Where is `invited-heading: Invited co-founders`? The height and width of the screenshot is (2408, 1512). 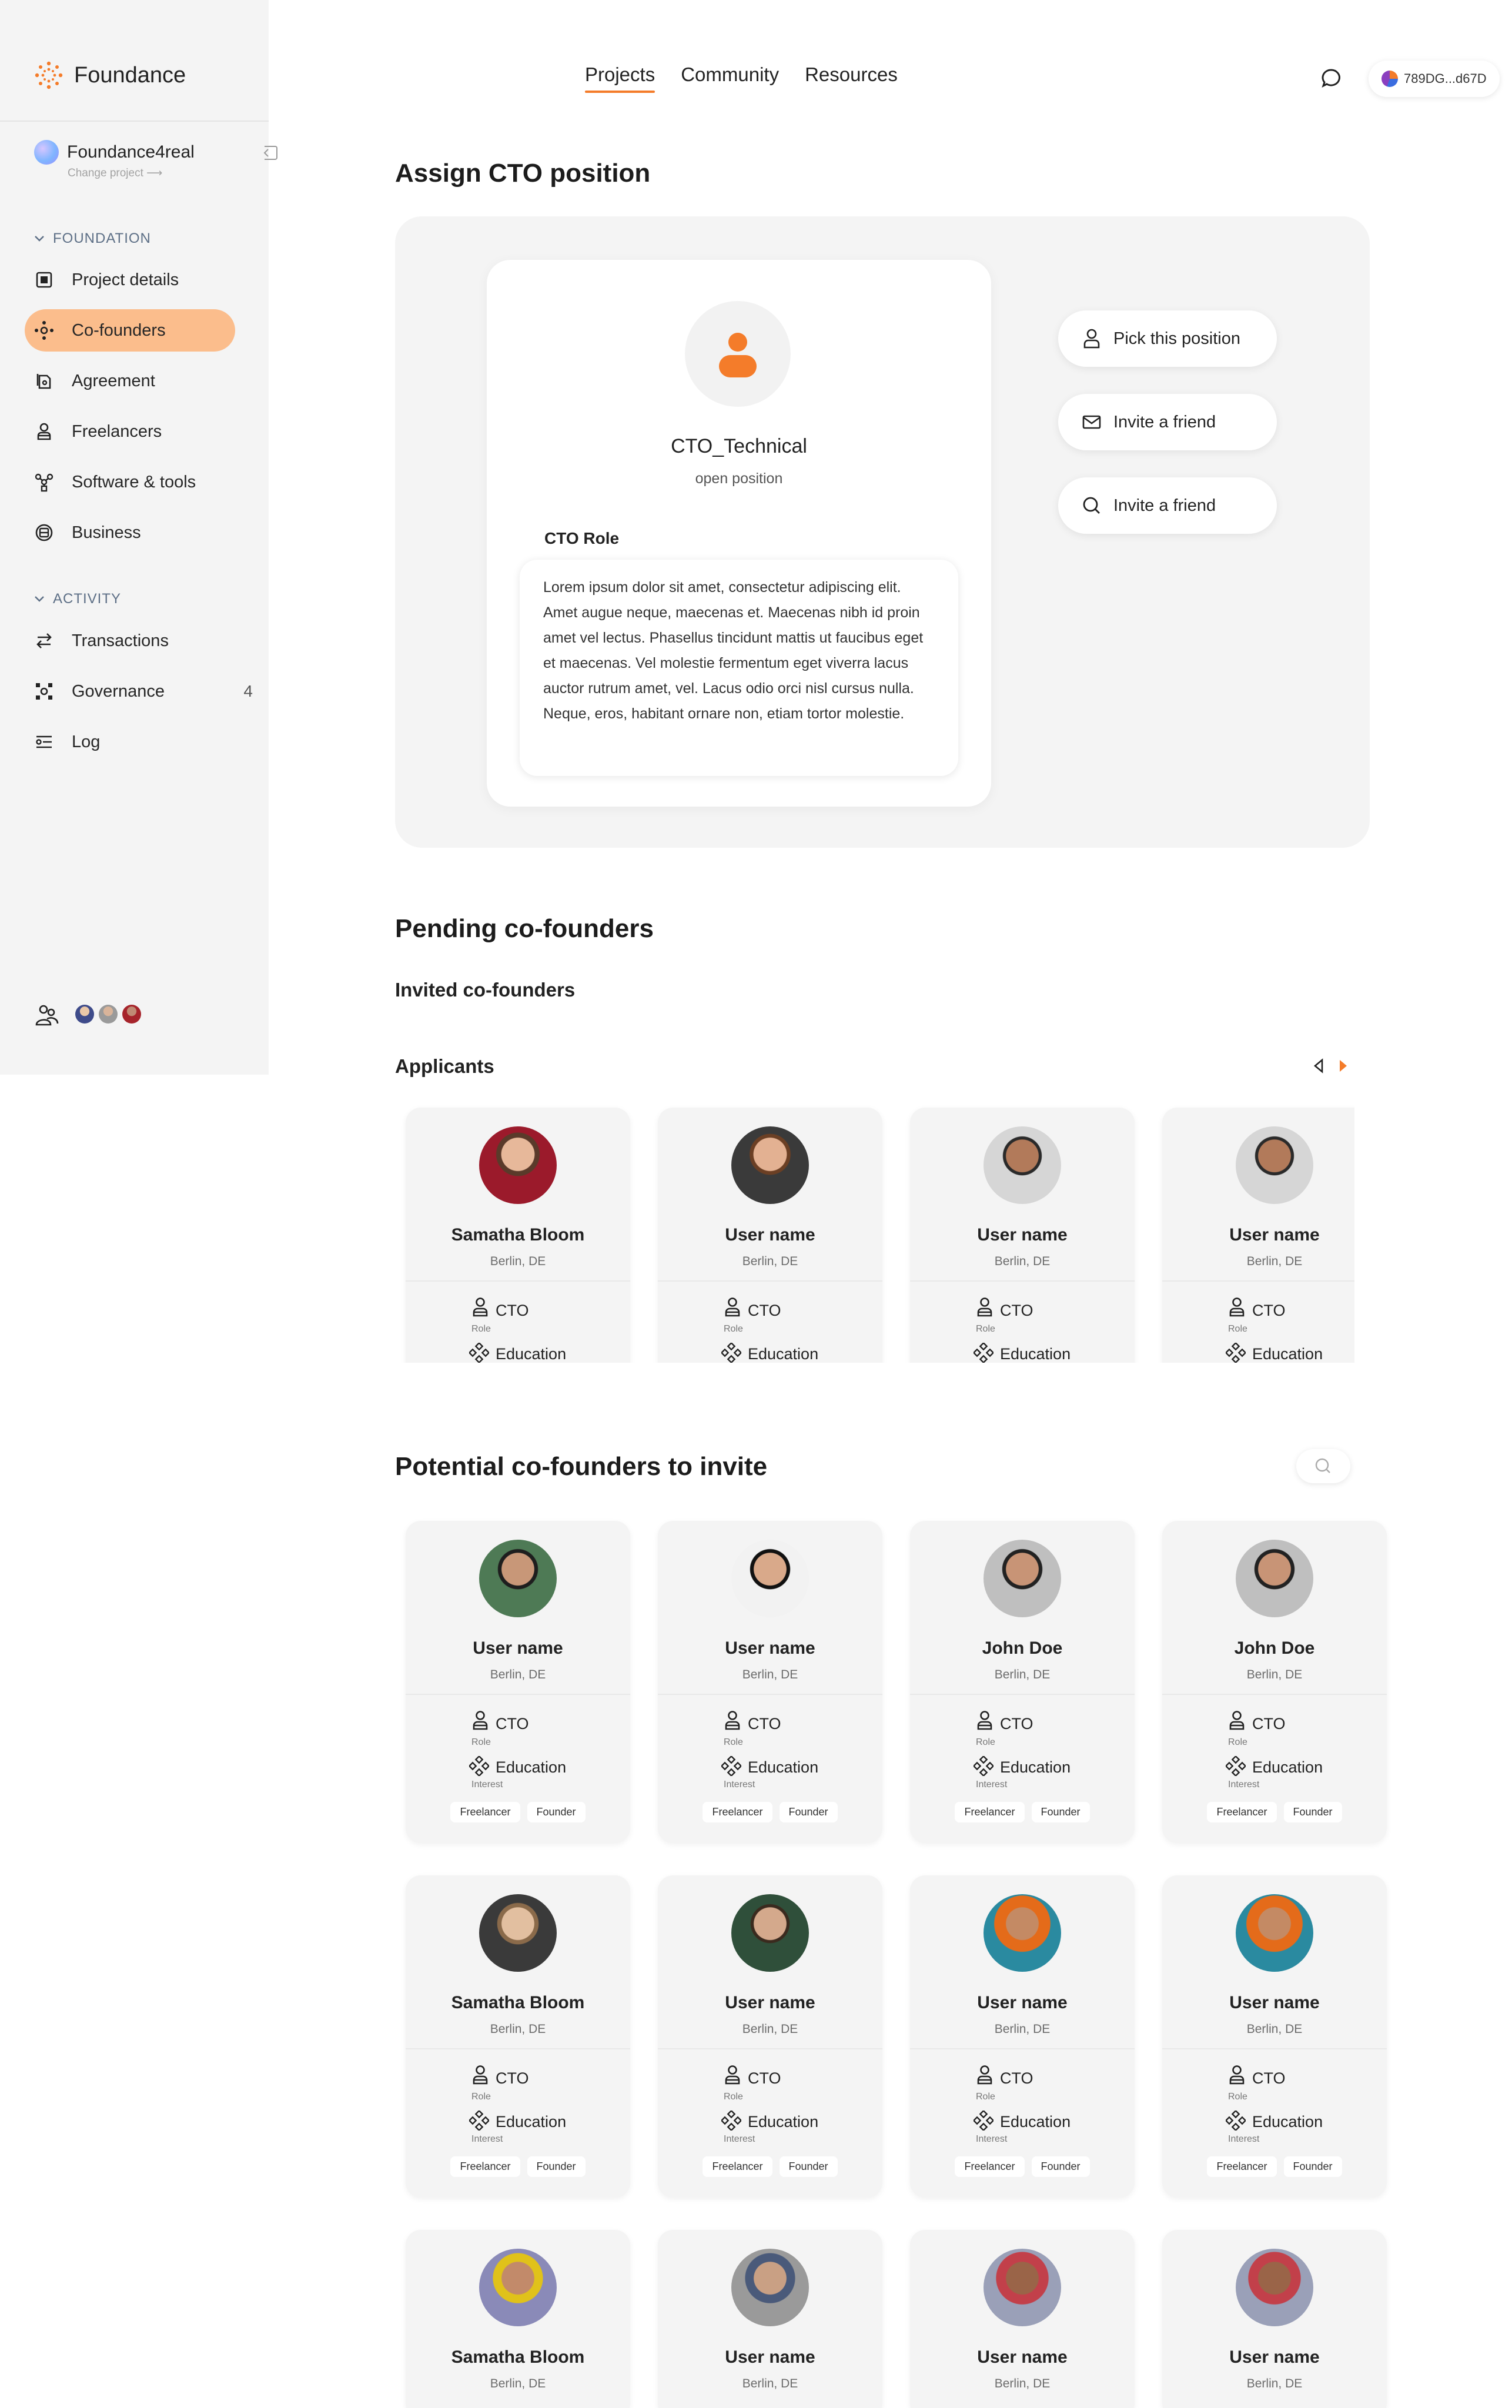
invited-heading: Invited co-founders is located at coordinates (486, 990).